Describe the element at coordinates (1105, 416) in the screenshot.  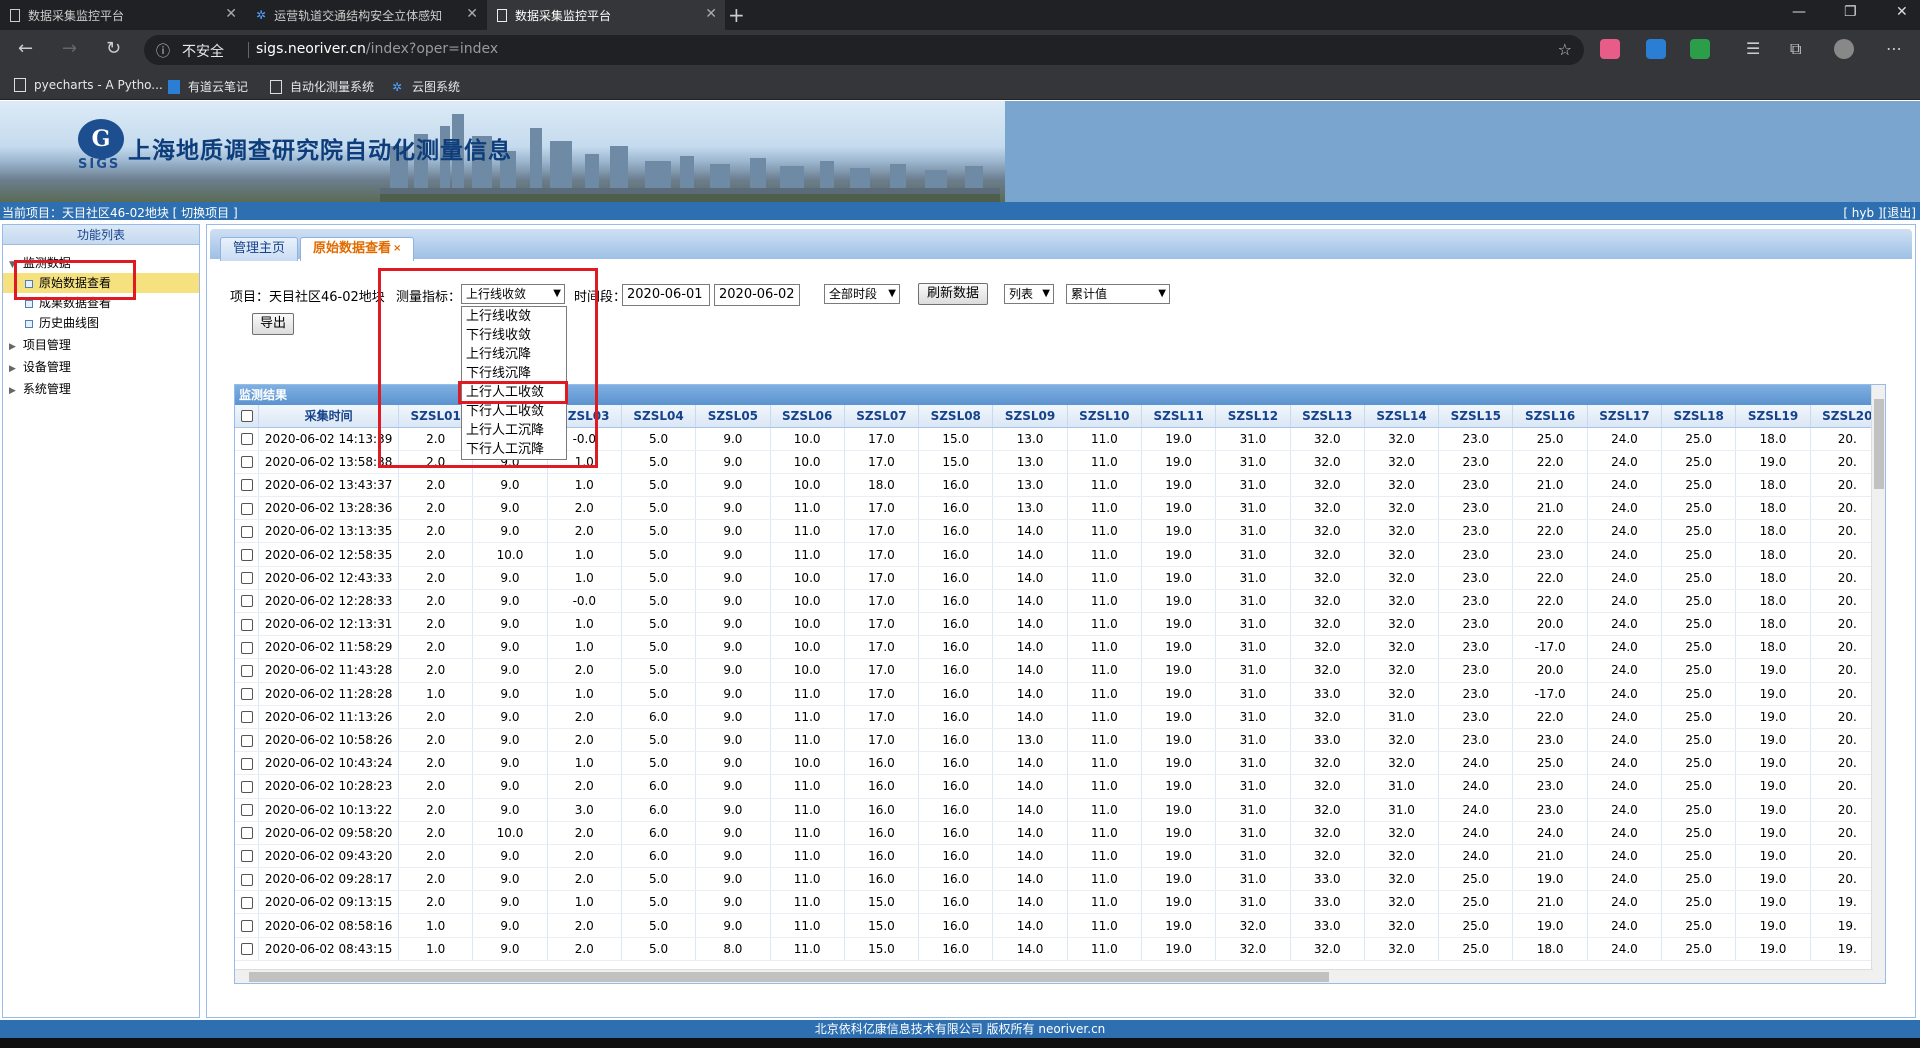
I see `column-header: SZSL10` at that location.